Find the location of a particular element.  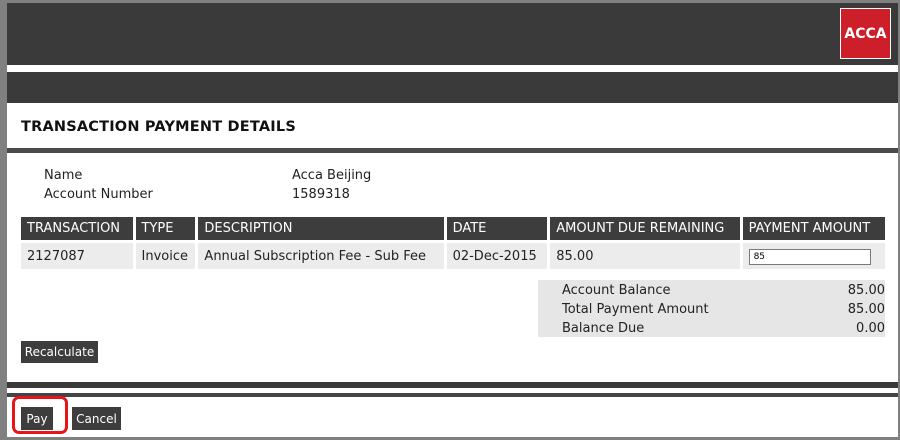

footer-divider is located at coordinates (452, 385).